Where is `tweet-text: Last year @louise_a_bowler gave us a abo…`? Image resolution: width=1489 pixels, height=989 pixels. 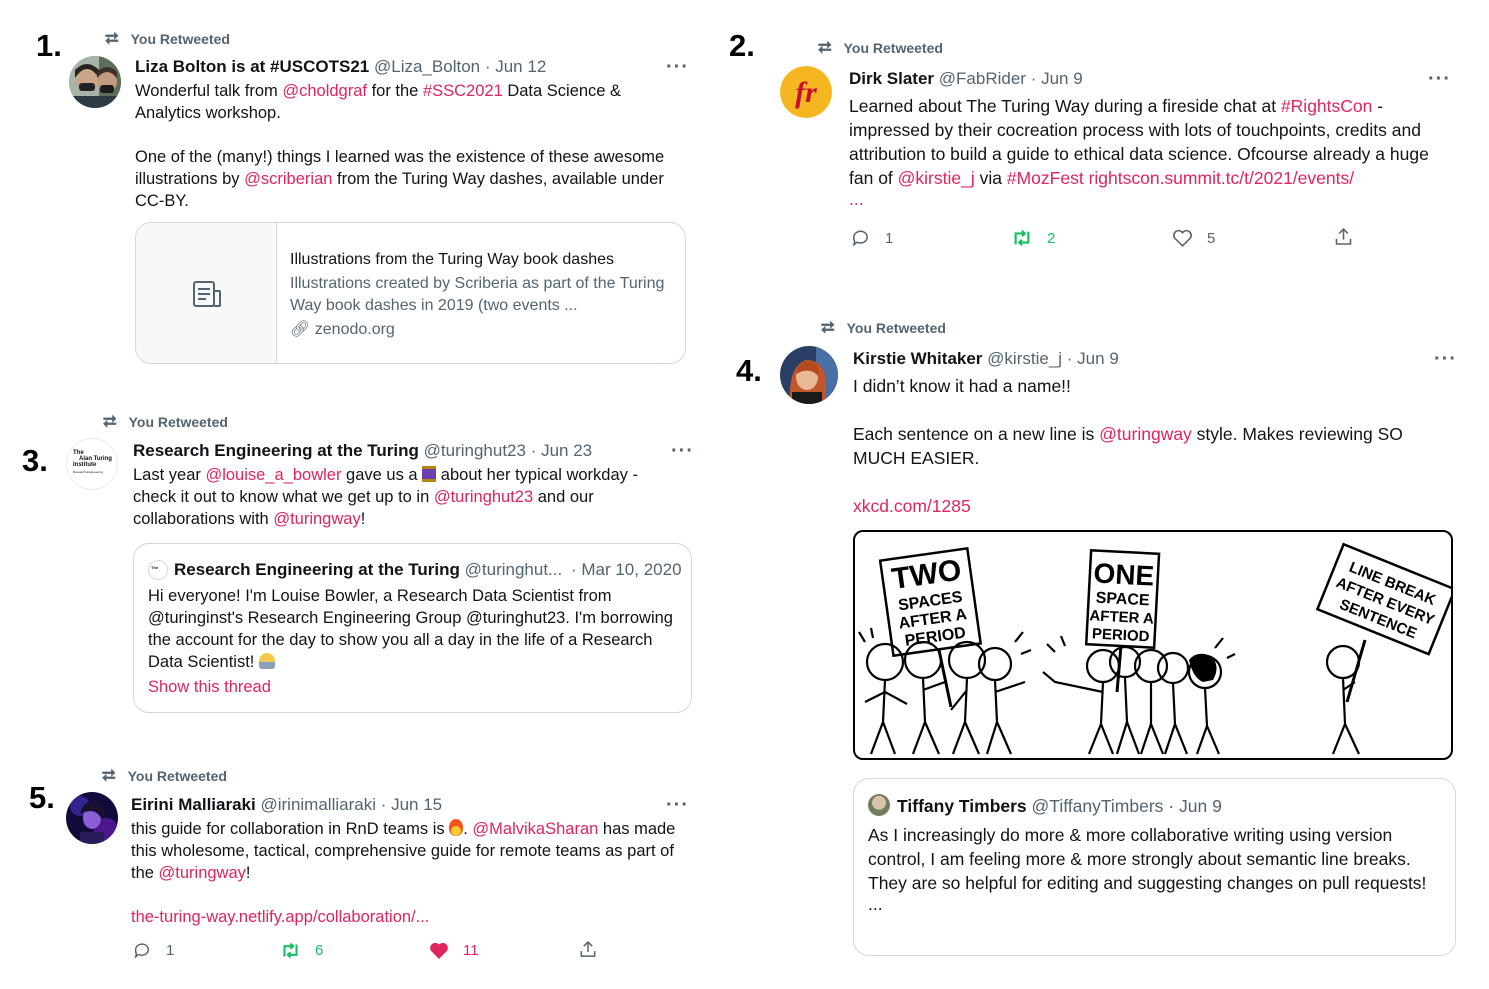
tweet-text: Last year @louise_a_bowler gave us a abo… is located at coordinates (385, 497).